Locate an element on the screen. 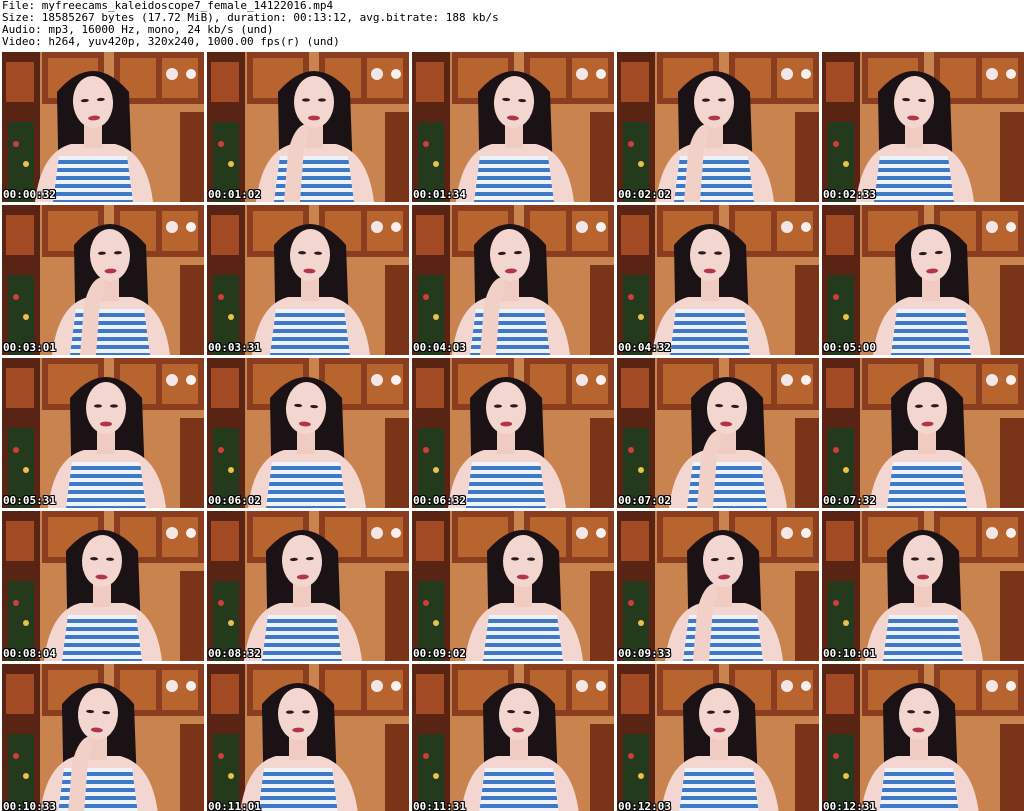  frame-thumbnail: 00:04:32 is located at coordinates (718, 280).